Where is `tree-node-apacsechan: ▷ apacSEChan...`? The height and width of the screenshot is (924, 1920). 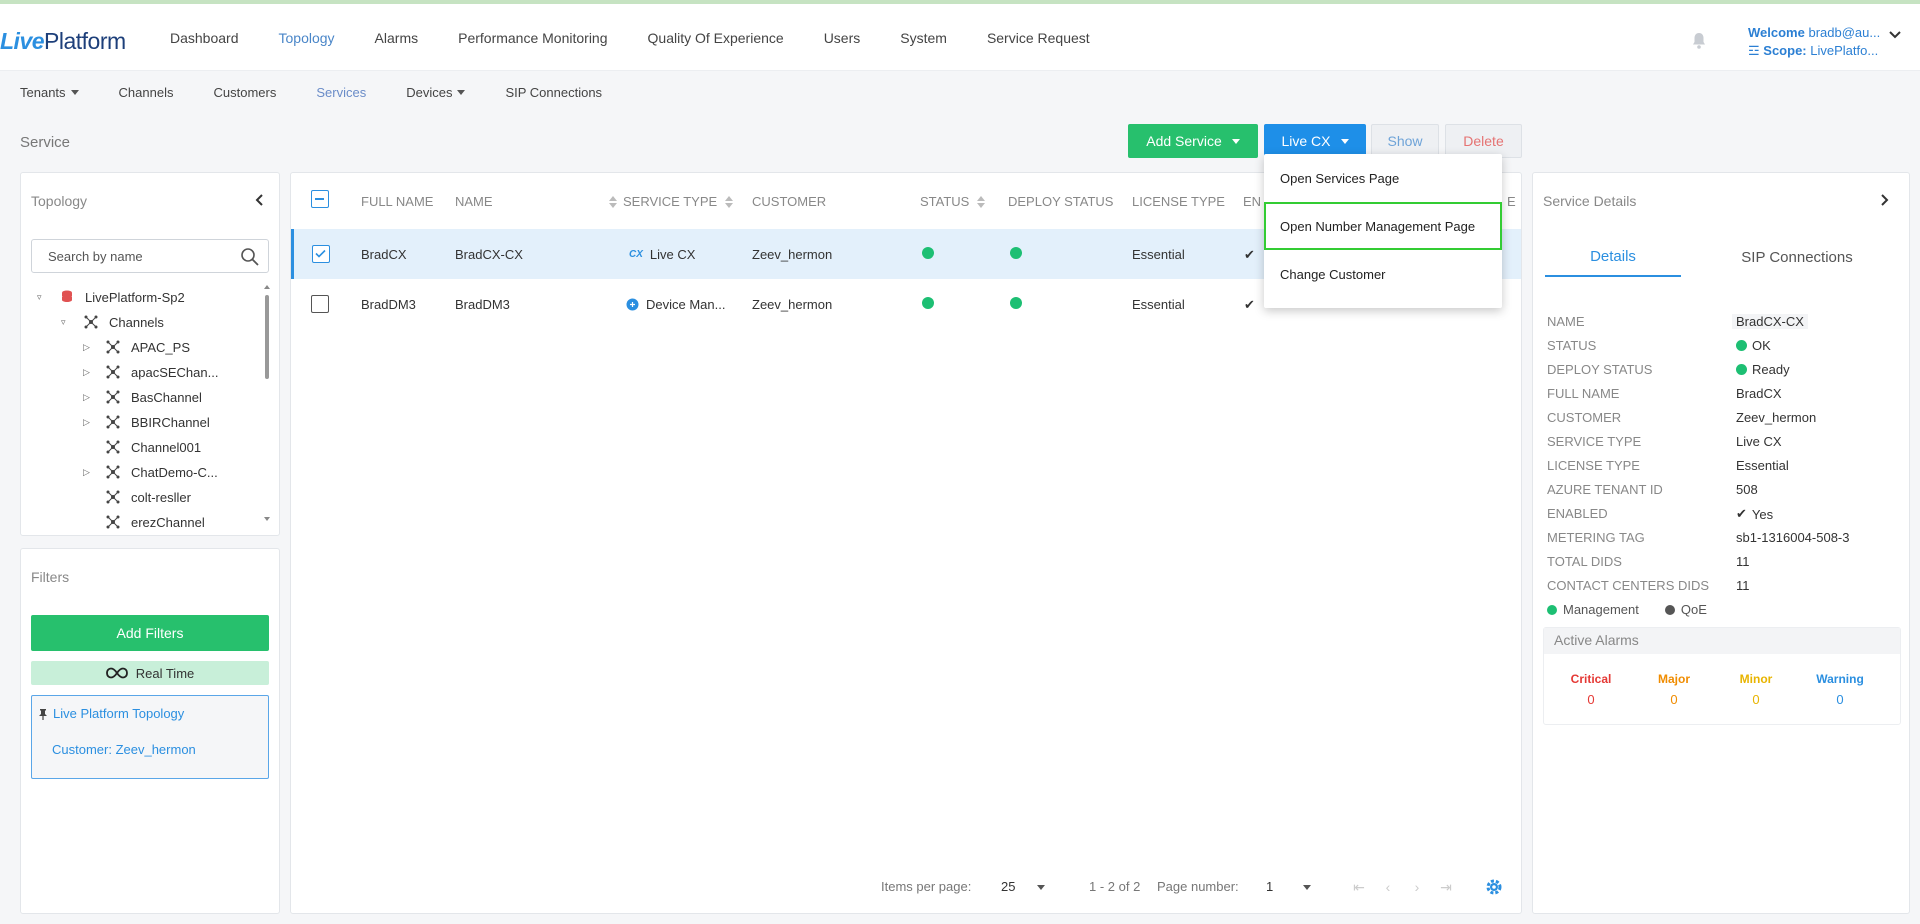 tree-node-apacsechan: ▷ apacSEChan... is located at coordinates (150, 372).